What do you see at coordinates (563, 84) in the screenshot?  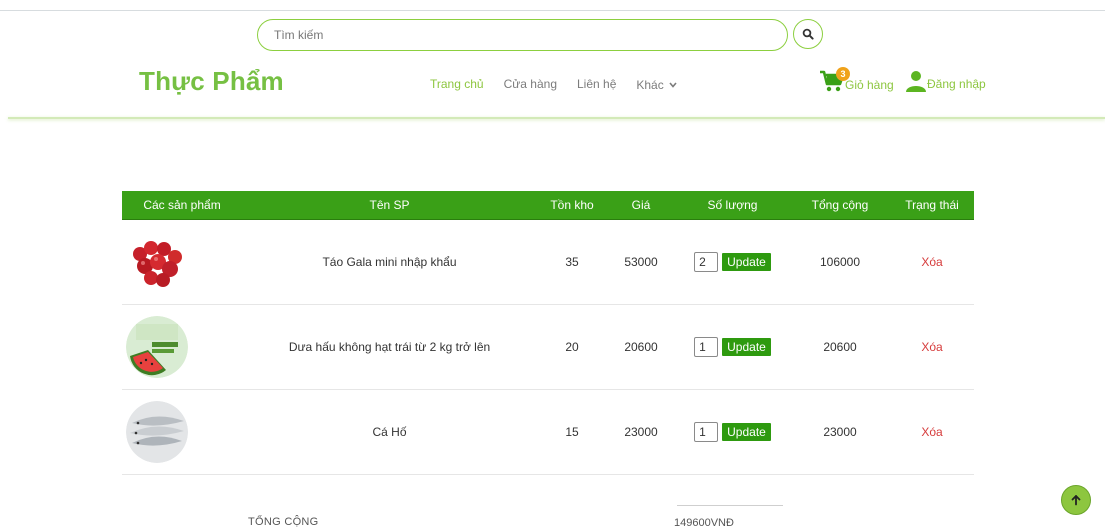 I see `main-nav: Trang chủ Cửa hàng Liên hệ Khác` at bounding box center [563, 84].